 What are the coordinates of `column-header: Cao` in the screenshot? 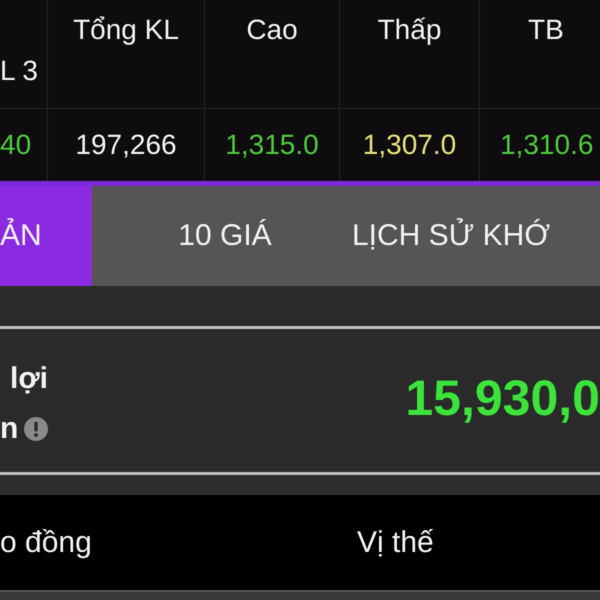 It's located at (272, 54).